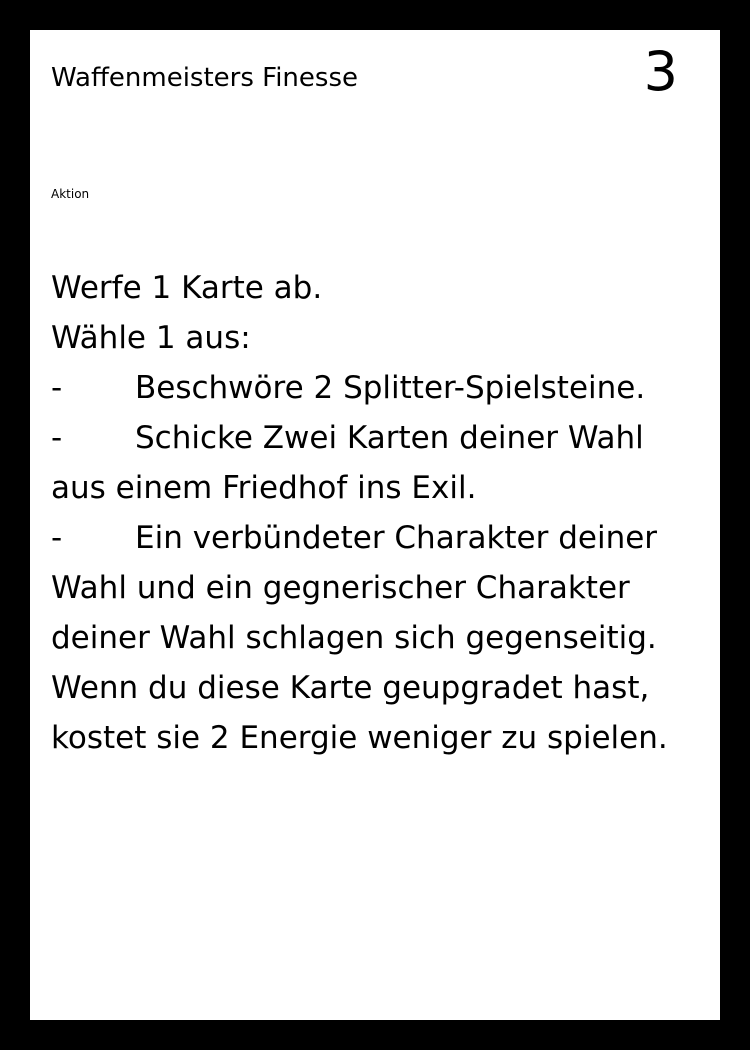  What do you see at coordinates (151, 338) in the screenshot?
I see `rule-text: Wähle 1 aus:` at bounding box center [151, 338].